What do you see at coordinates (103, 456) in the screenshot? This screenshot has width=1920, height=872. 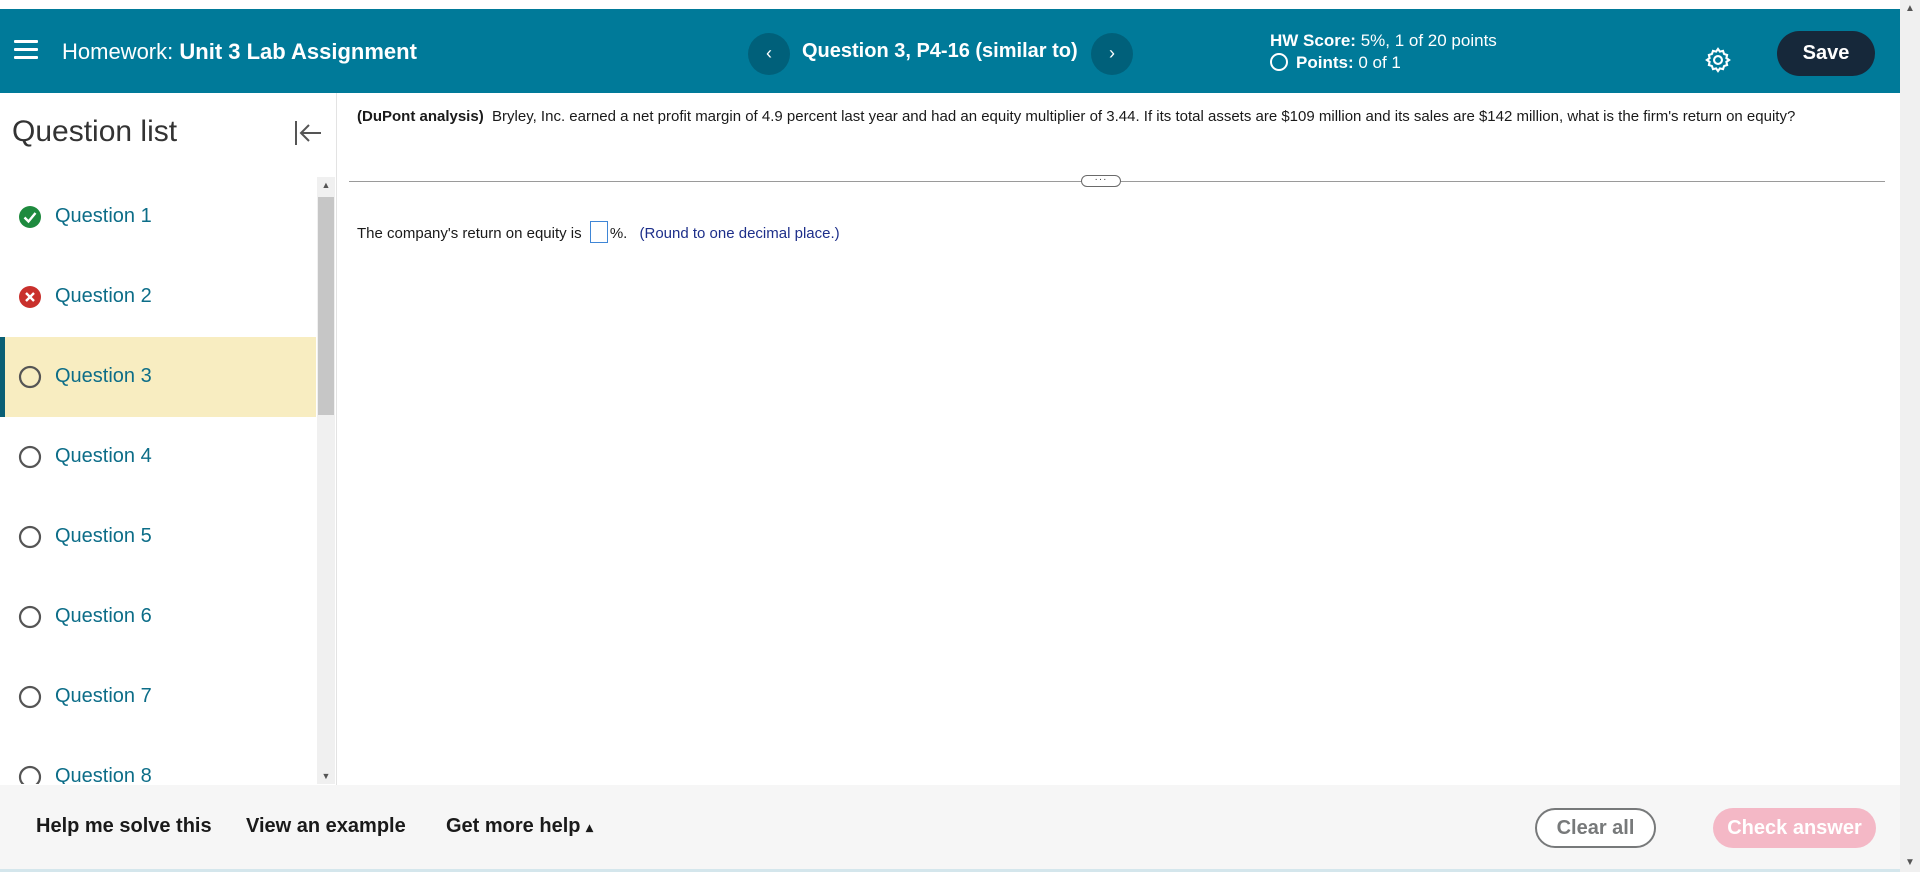 I see `question-list-label: Question 4` at bounding box center [103, 456].